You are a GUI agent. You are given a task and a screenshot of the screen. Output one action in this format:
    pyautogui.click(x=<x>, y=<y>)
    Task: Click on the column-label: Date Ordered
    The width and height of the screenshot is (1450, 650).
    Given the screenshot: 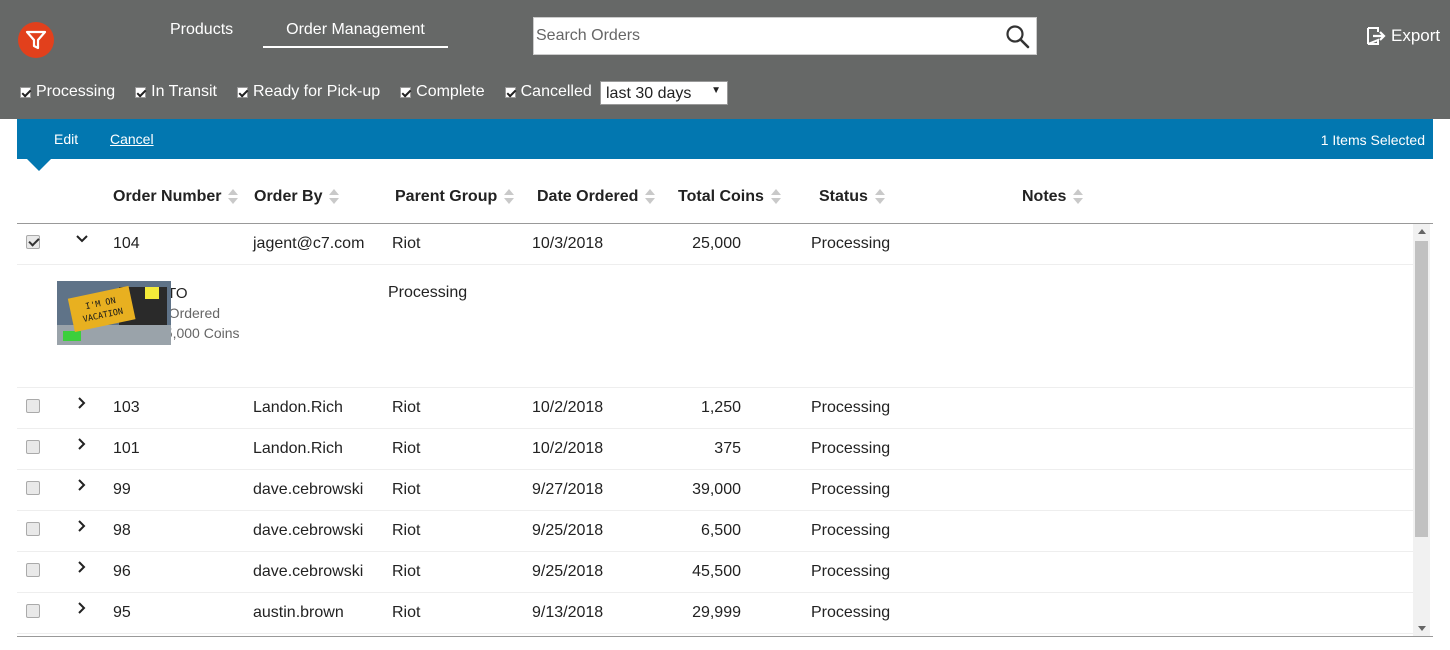 What is the action you would take?
    pyautogui.click(x=588, y=196)
    